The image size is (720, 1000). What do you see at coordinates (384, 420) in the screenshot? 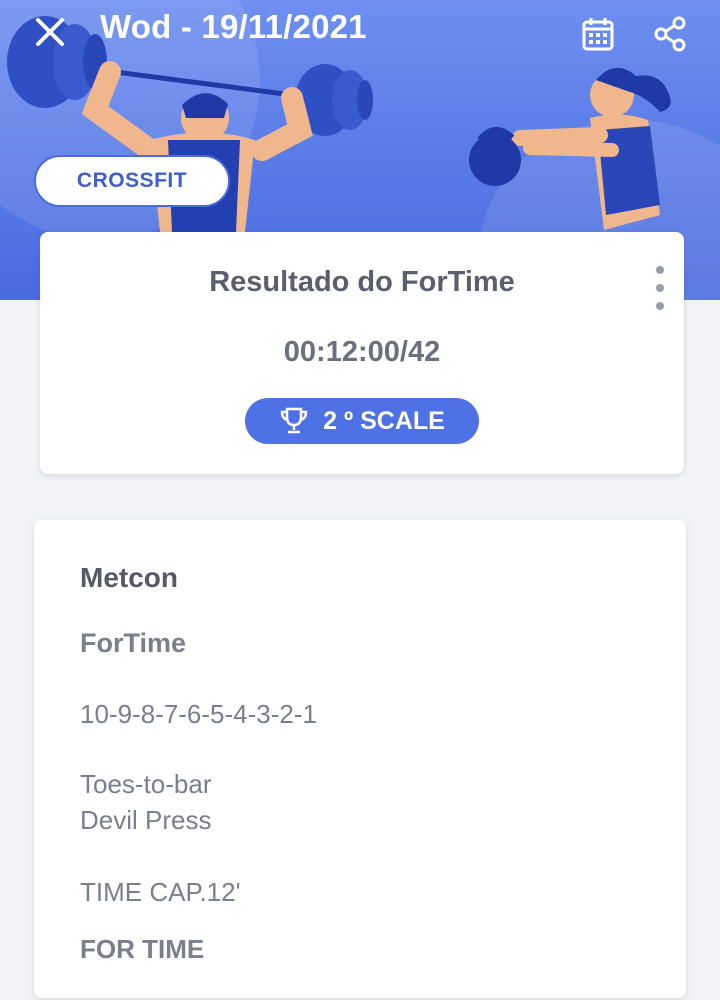
I see `scale-label: 2 º SCALE` at bounding box center [384, 420].